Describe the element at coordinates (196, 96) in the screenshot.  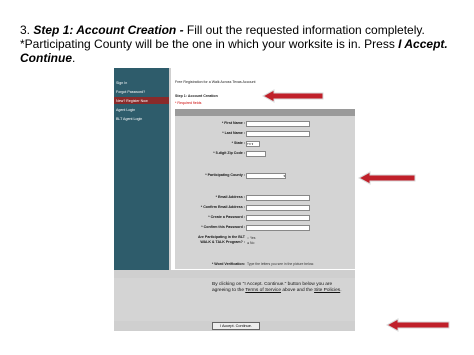
I see `step-heading: Step 1: Account Creation` at that location.